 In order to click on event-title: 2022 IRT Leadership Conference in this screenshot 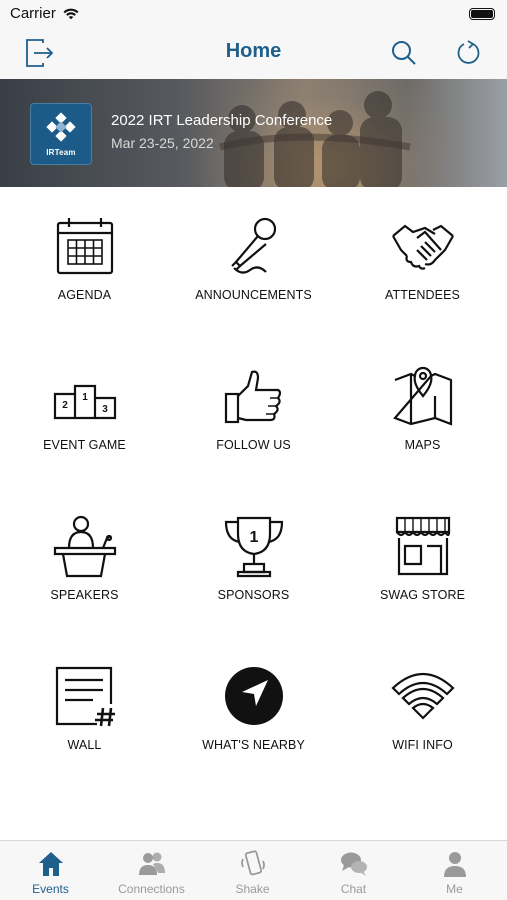, I will do `click(222, 120)`.